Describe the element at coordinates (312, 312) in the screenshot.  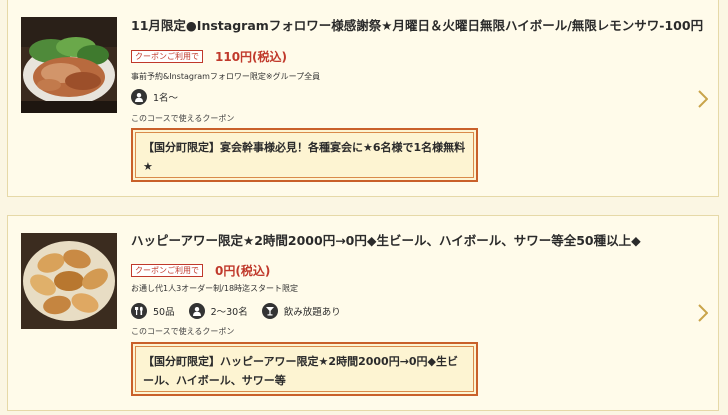
I see `meta-drinks-text: 飲み放題あり` at that location.